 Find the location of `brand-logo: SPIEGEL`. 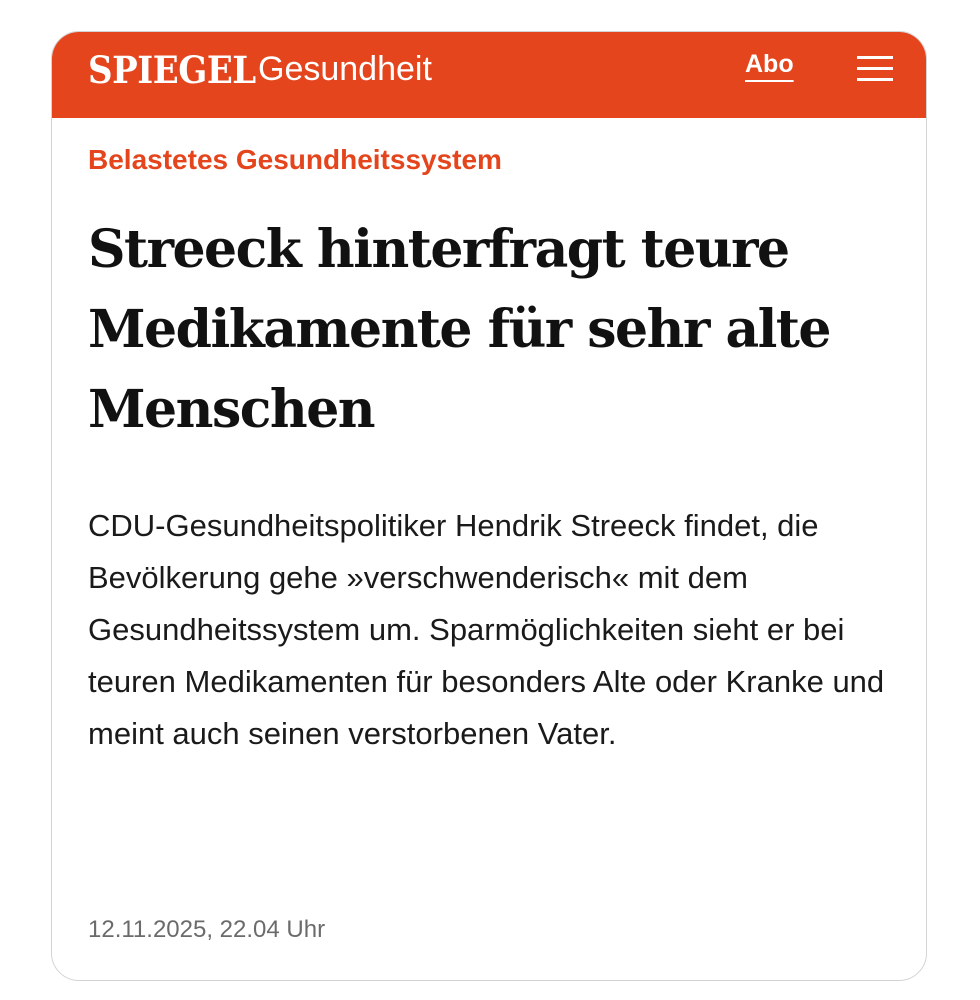

brand-logo: SPIEGEL is located at coordinates (172, 70).